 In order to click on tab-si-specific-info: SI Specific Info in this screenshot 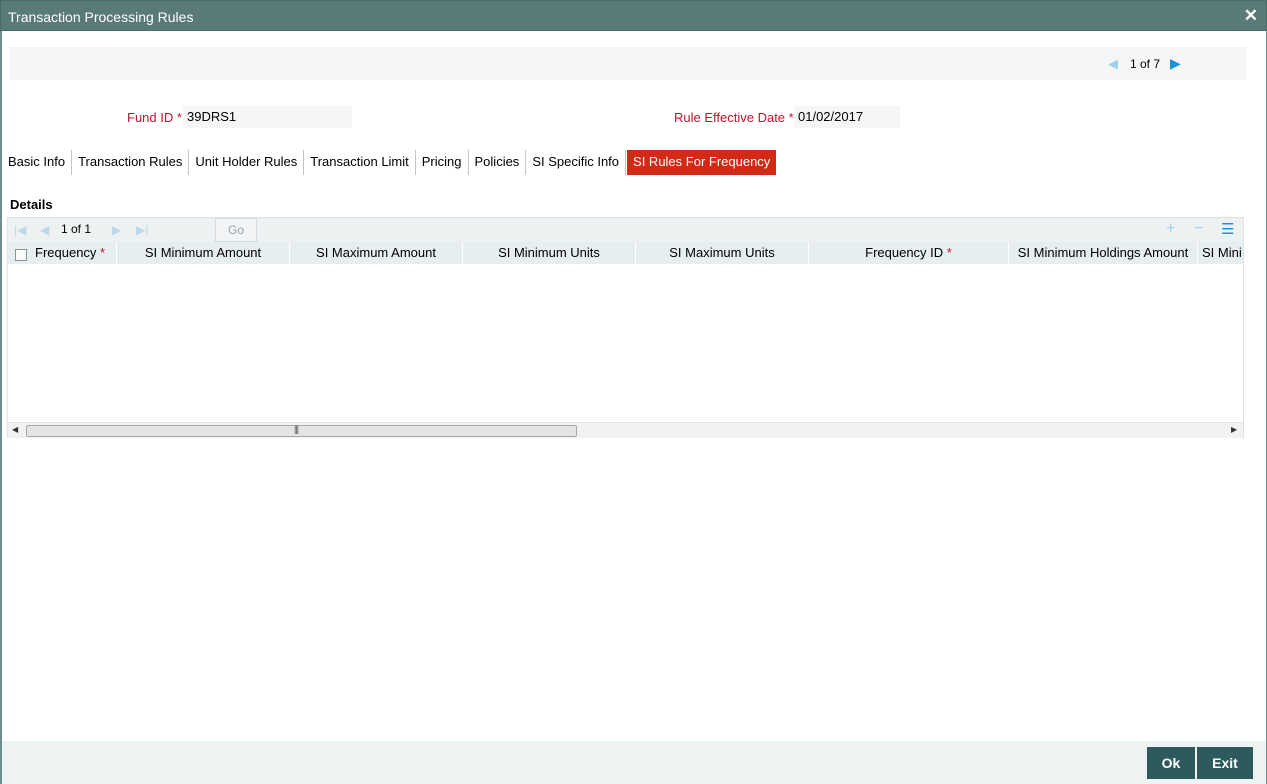, I will do `click(576, 162)`.